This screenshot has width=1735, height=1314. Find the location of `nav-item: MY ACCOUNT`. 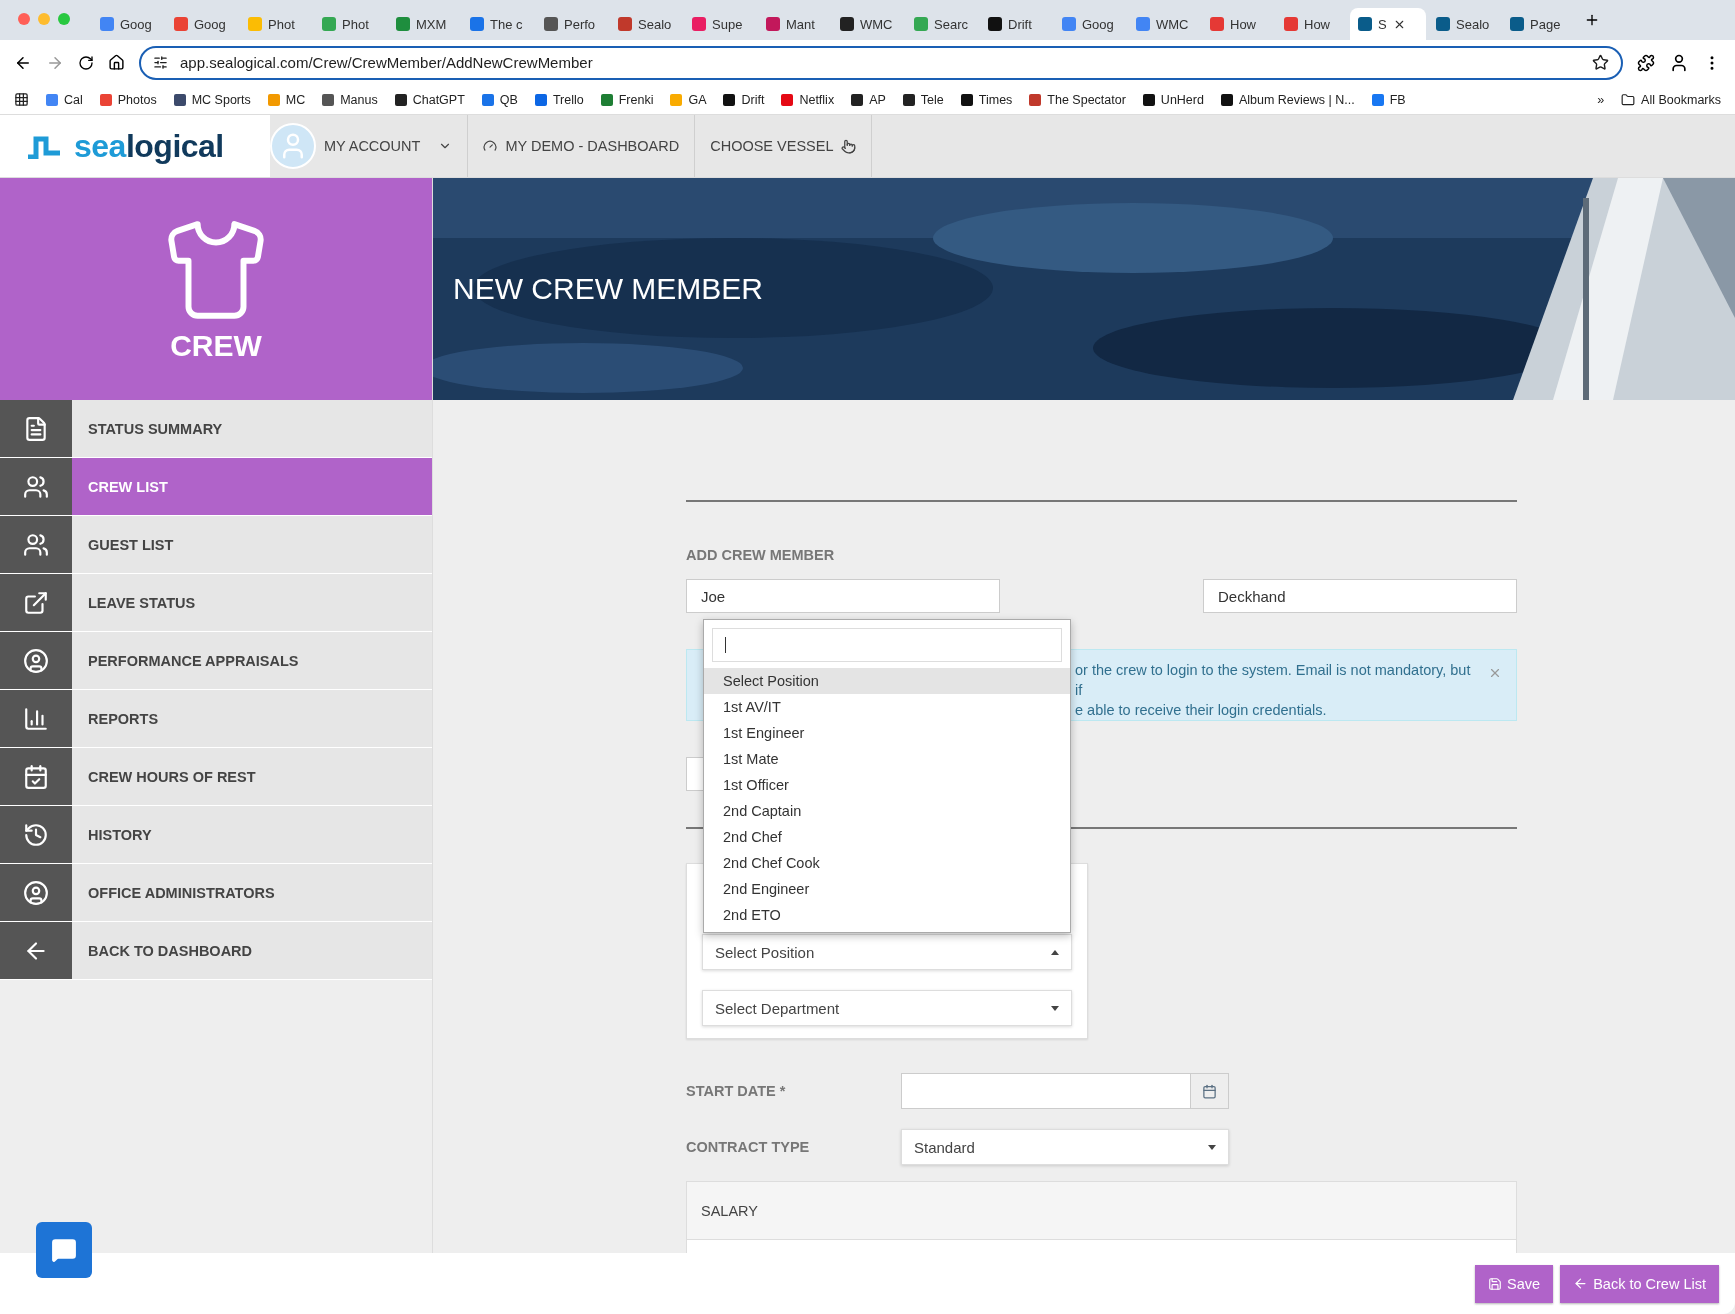

nav-item: MY ACCOUNT is located at coordinates (369, 146).